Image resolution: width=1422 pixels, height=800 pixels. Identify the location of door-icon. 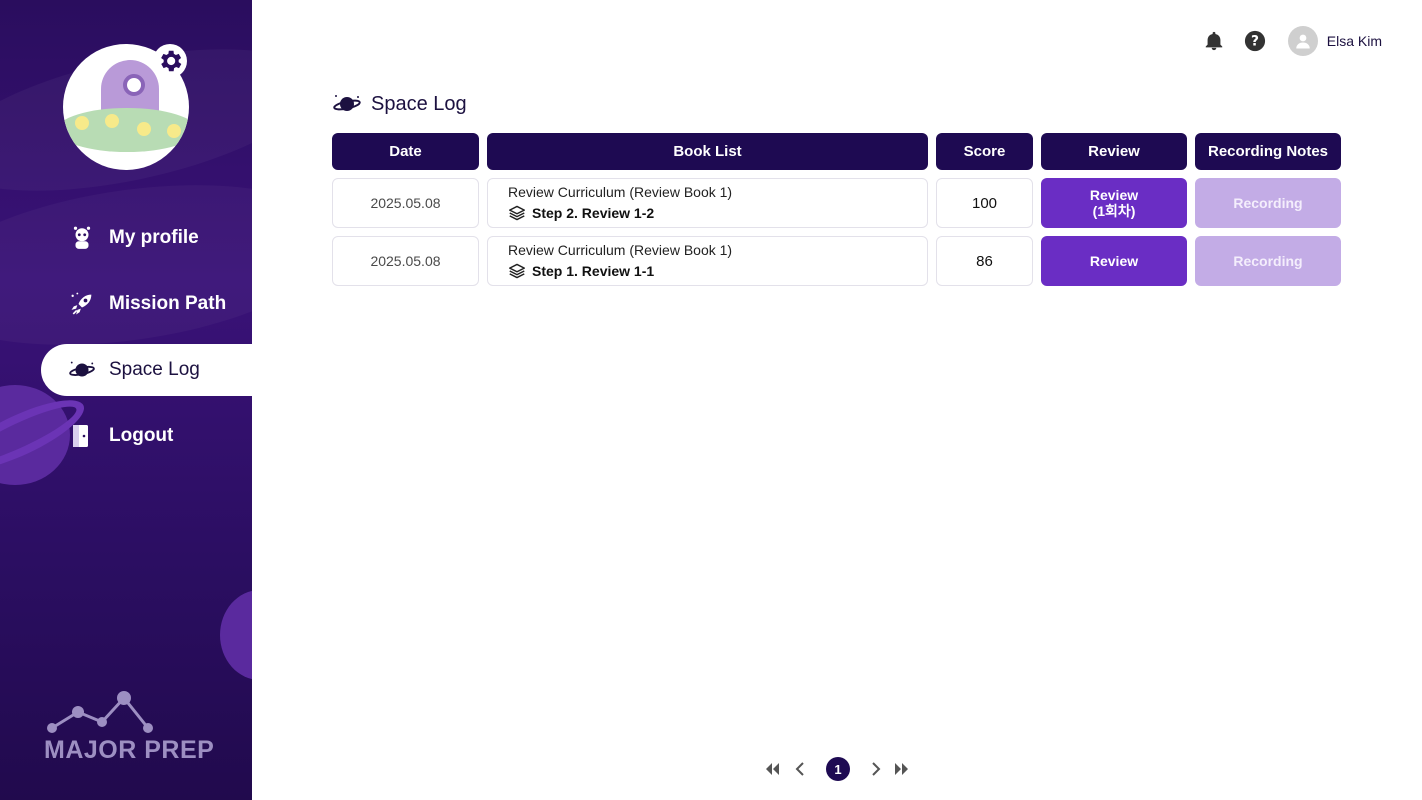
(82, 436).